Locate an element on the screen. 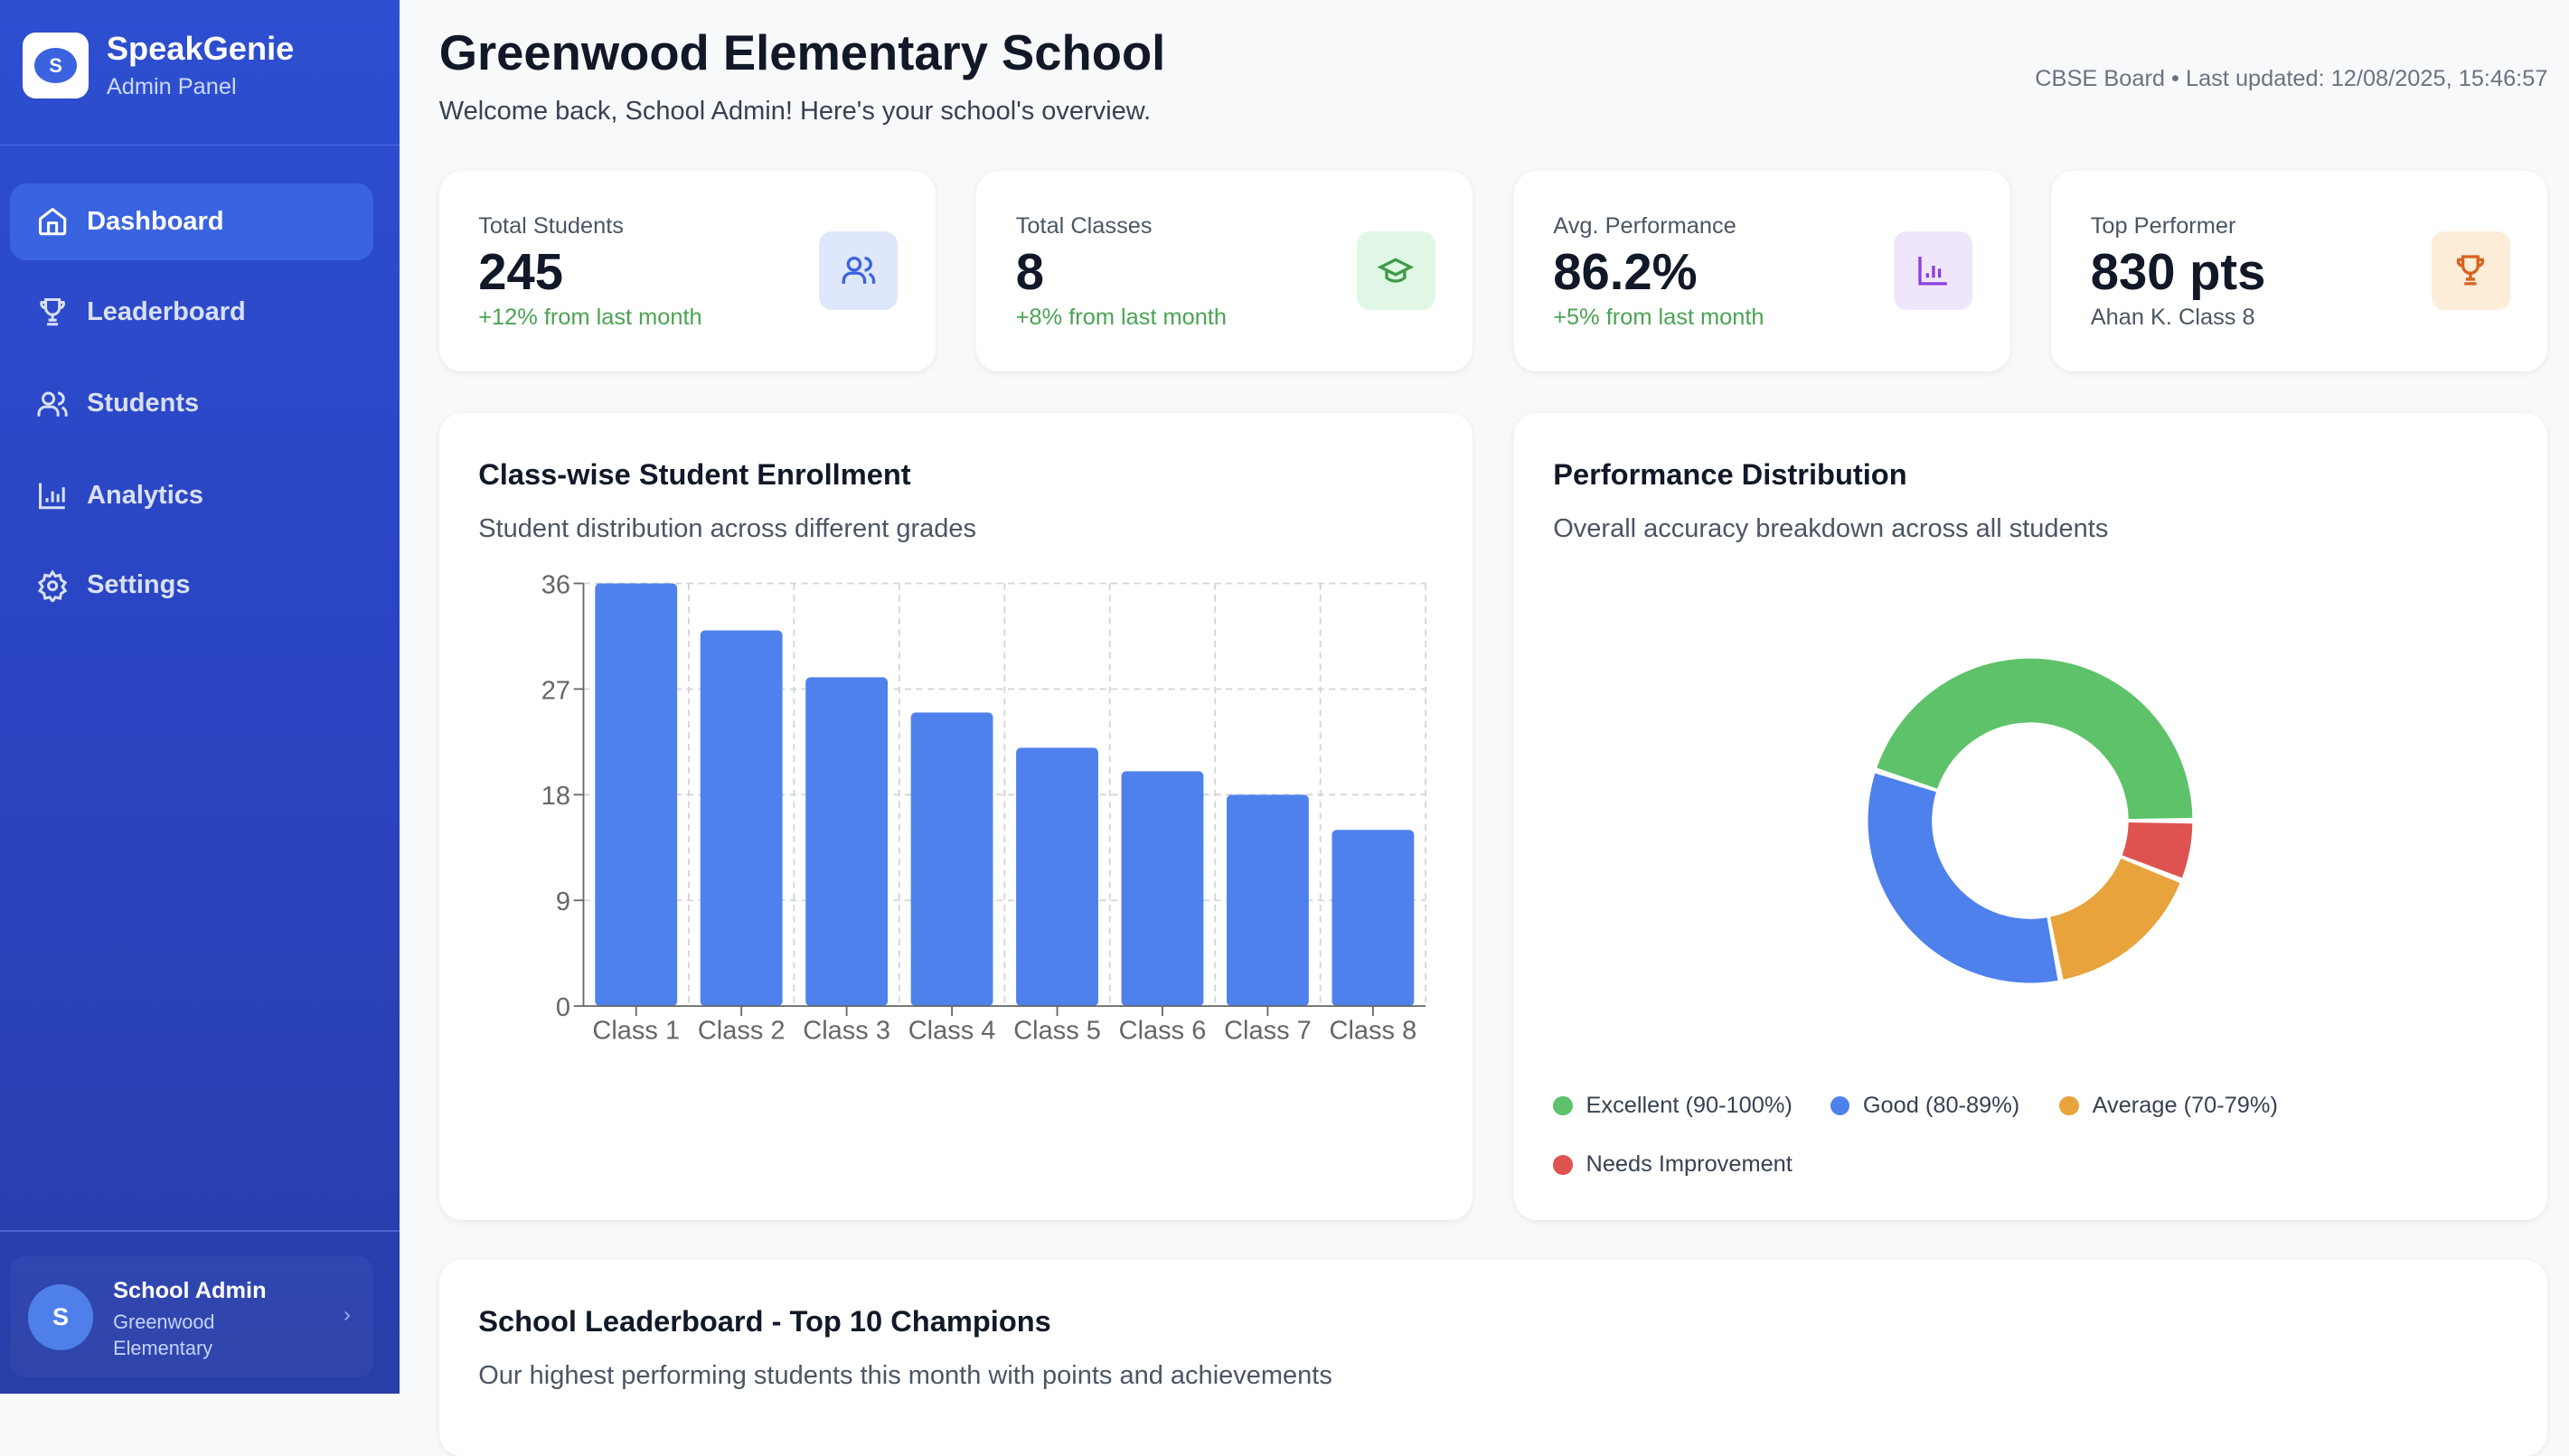 The image size is (2569, 1456). brand-name: SpeakGenie is located at coordinates (200, 48).